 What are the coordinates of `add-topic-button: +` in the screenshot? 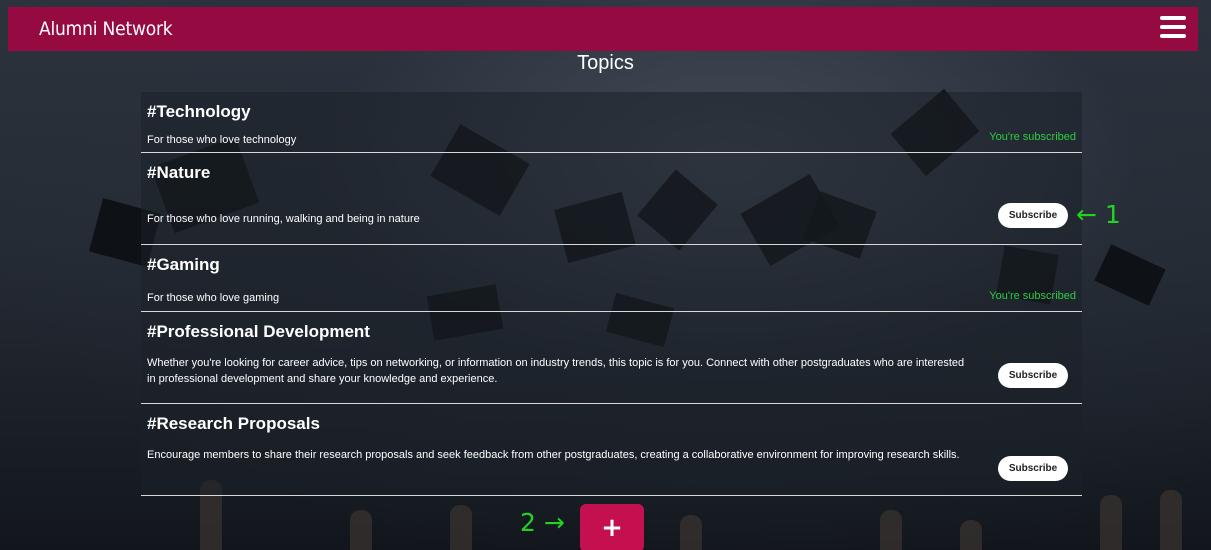 It's located at (612, 527).